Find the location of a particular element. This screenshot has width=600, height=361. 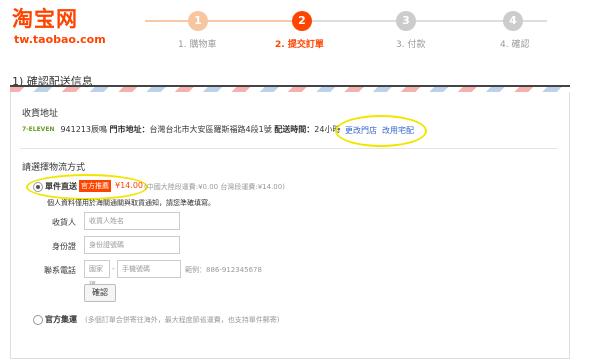

change-store-link: 更改門店 is located at coordinates (361, 130).